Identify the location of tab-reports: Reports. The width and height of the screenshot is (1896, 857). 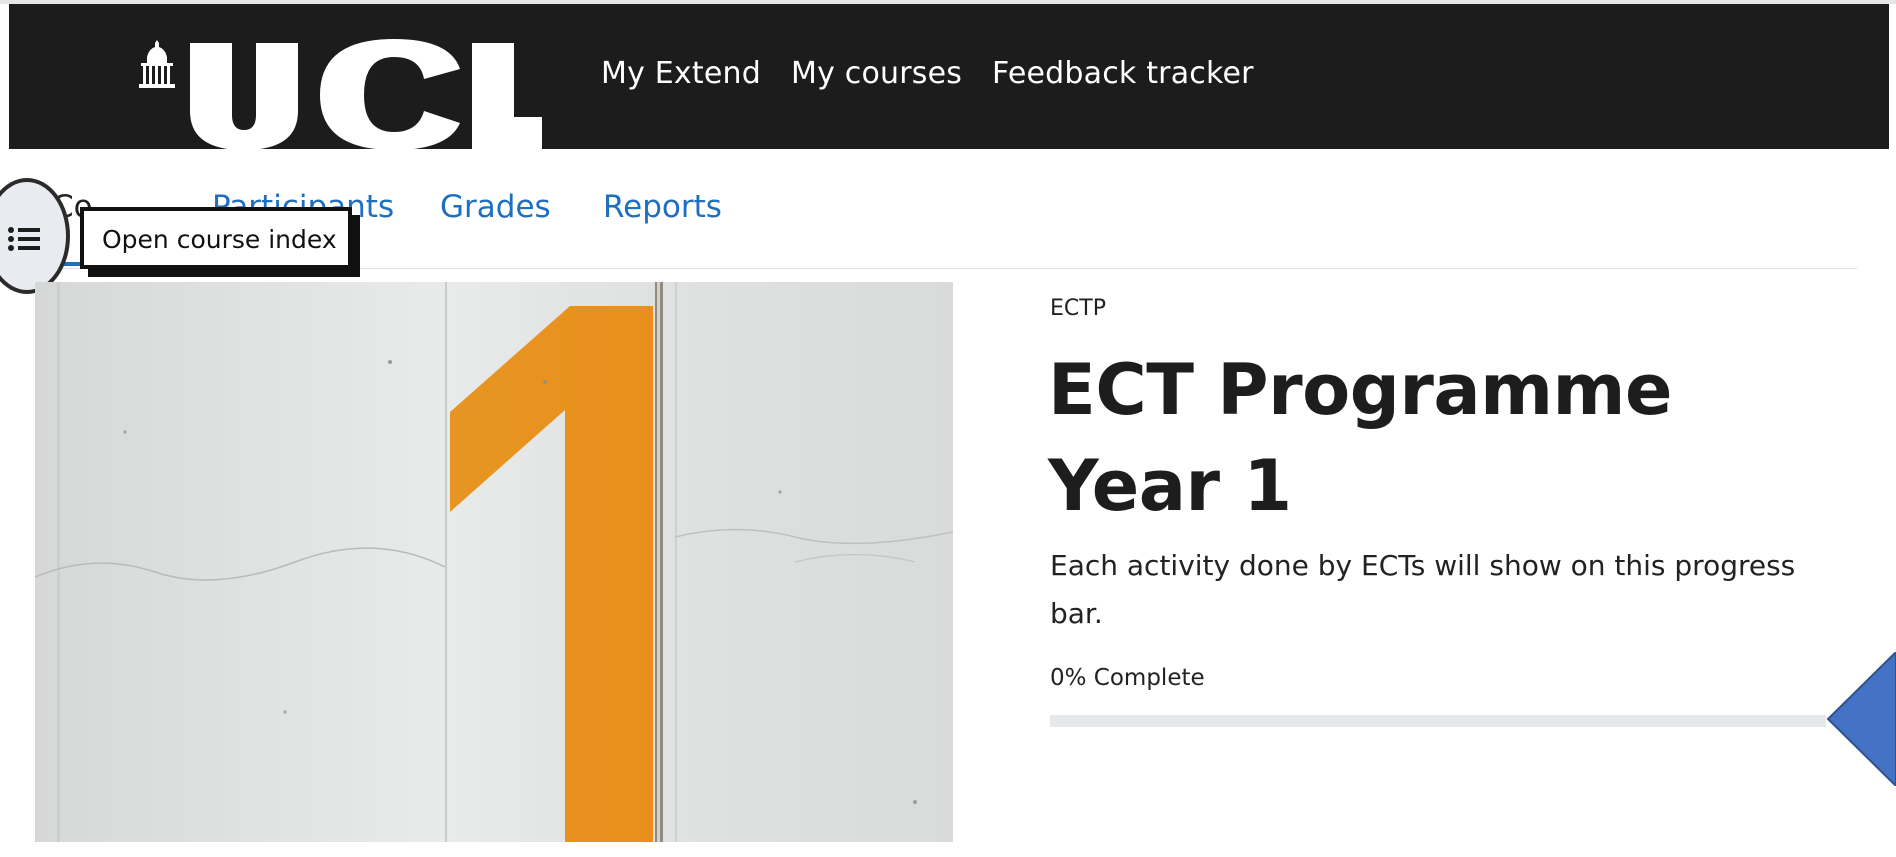
(662, 207).